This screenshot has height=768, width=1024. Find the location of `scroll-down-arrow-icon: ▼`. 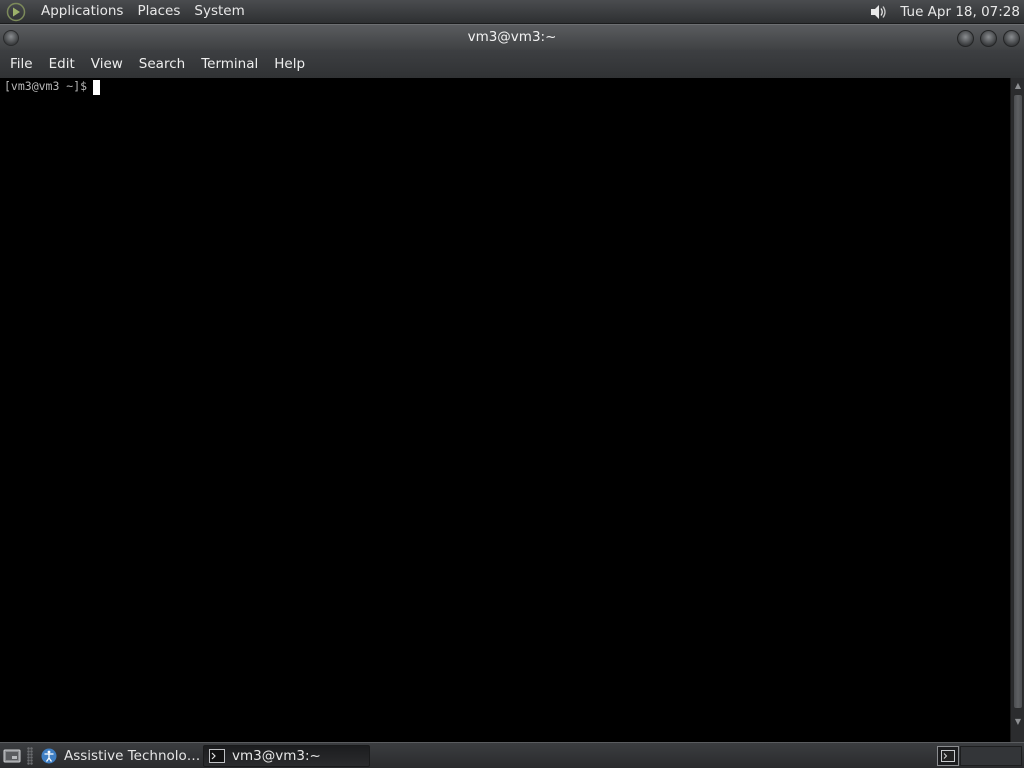

scroll-down-arrow-icon: ▼ is located at coordinates (1018, 722).